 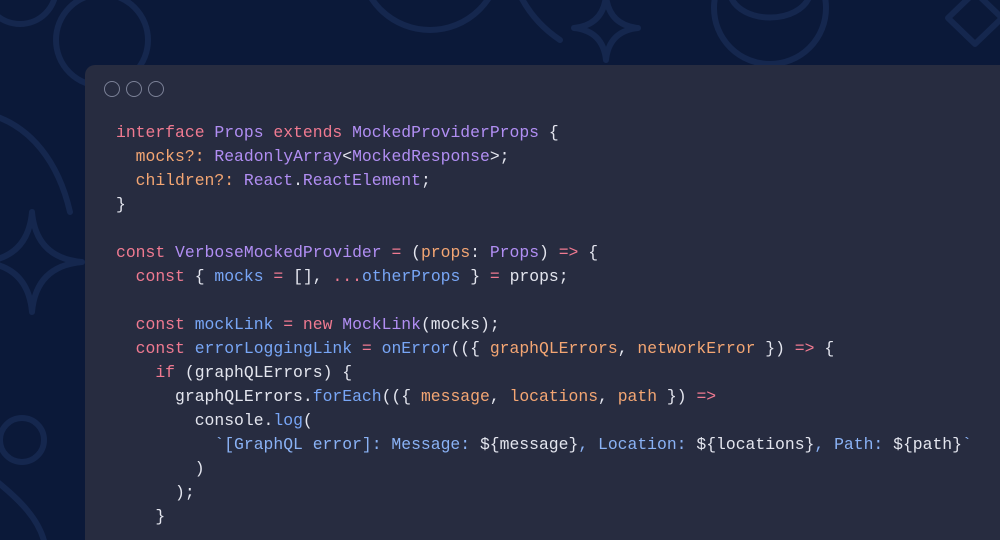 What do you see at coordinates (313, 276) in the screenshot?
I see `code-punctuation: [],` at bounding box center [313, 276].